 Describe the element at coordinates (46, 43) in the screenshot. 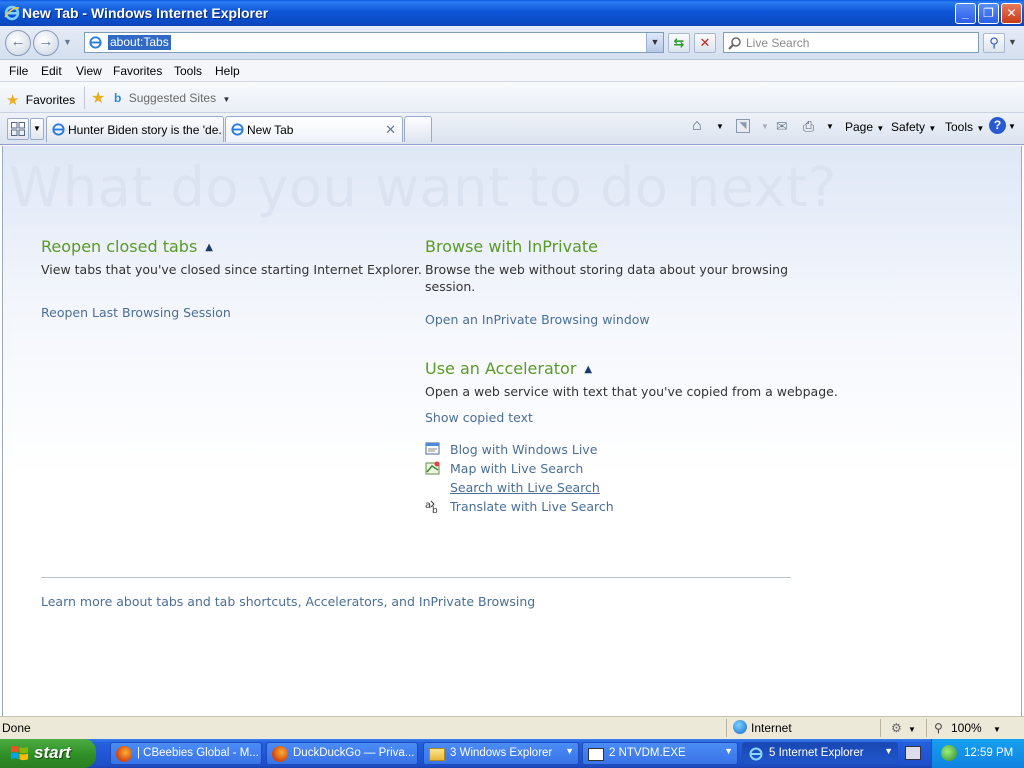

I see `forward-button: →` at that location.